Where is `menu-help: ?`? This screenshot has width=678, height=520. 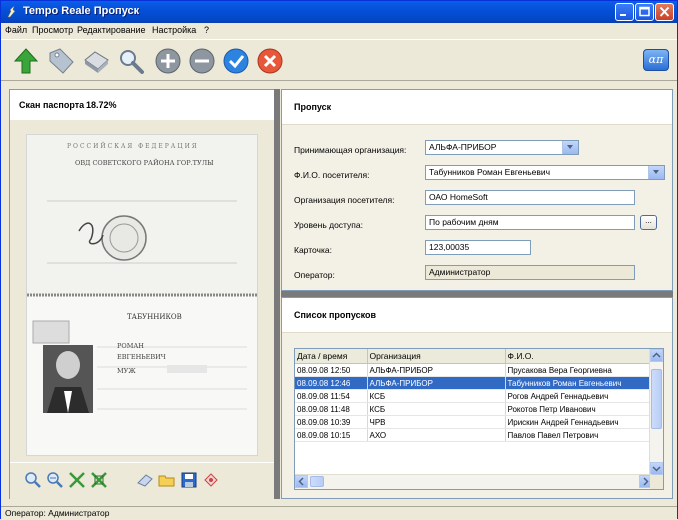 menu-help: ? is located at coordinates (206, 30).